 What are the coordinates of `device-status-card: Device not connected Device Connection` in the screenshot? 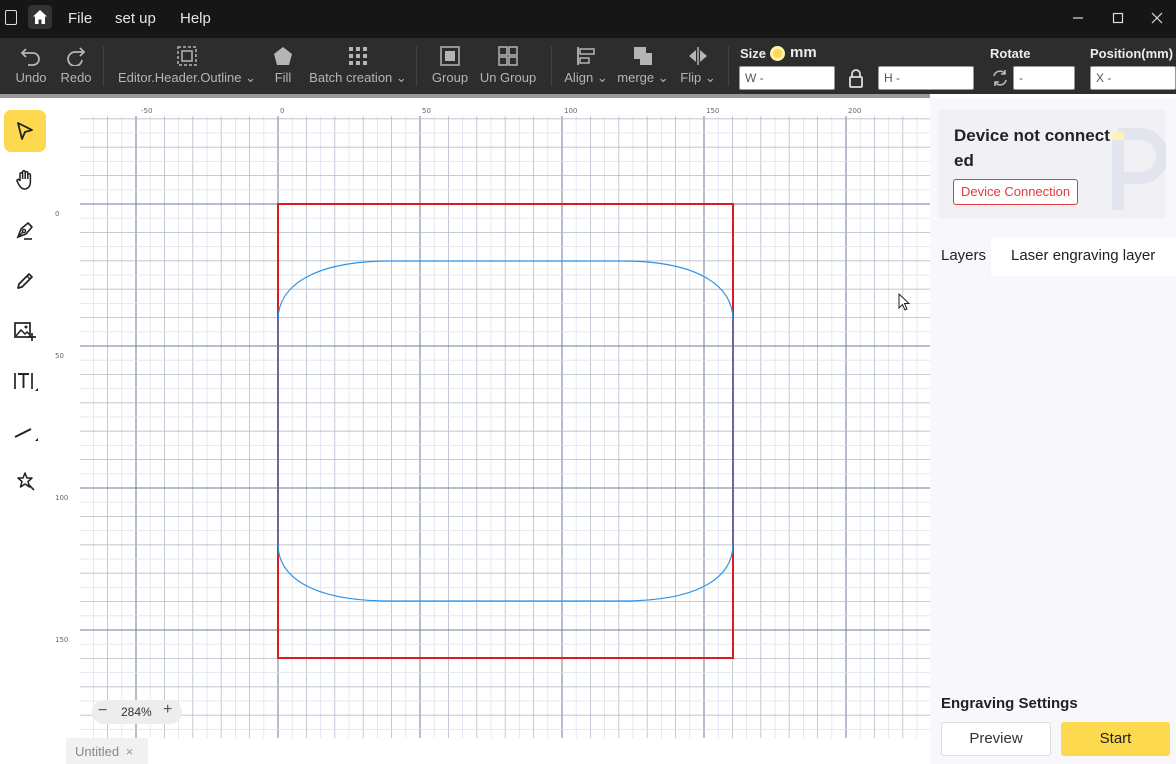 It's located at (1052, 164).